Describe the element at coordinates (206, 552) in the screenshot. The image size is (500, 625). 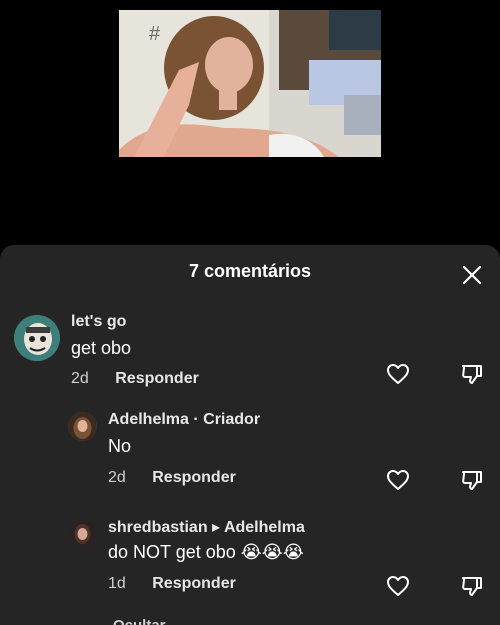
I see `comment-text: do NOT get obo 😭😭😭` at that location.